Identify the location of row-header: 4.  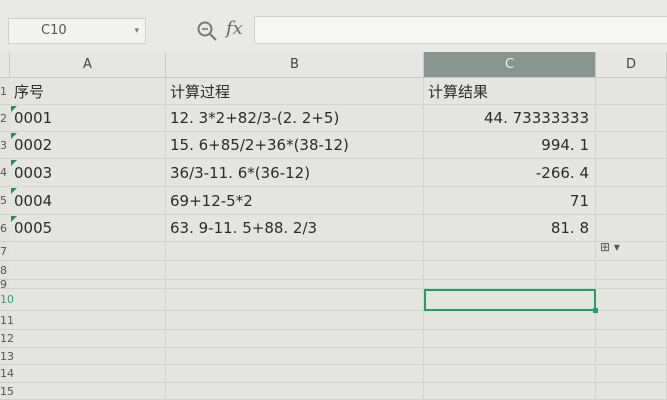
(5, 173).